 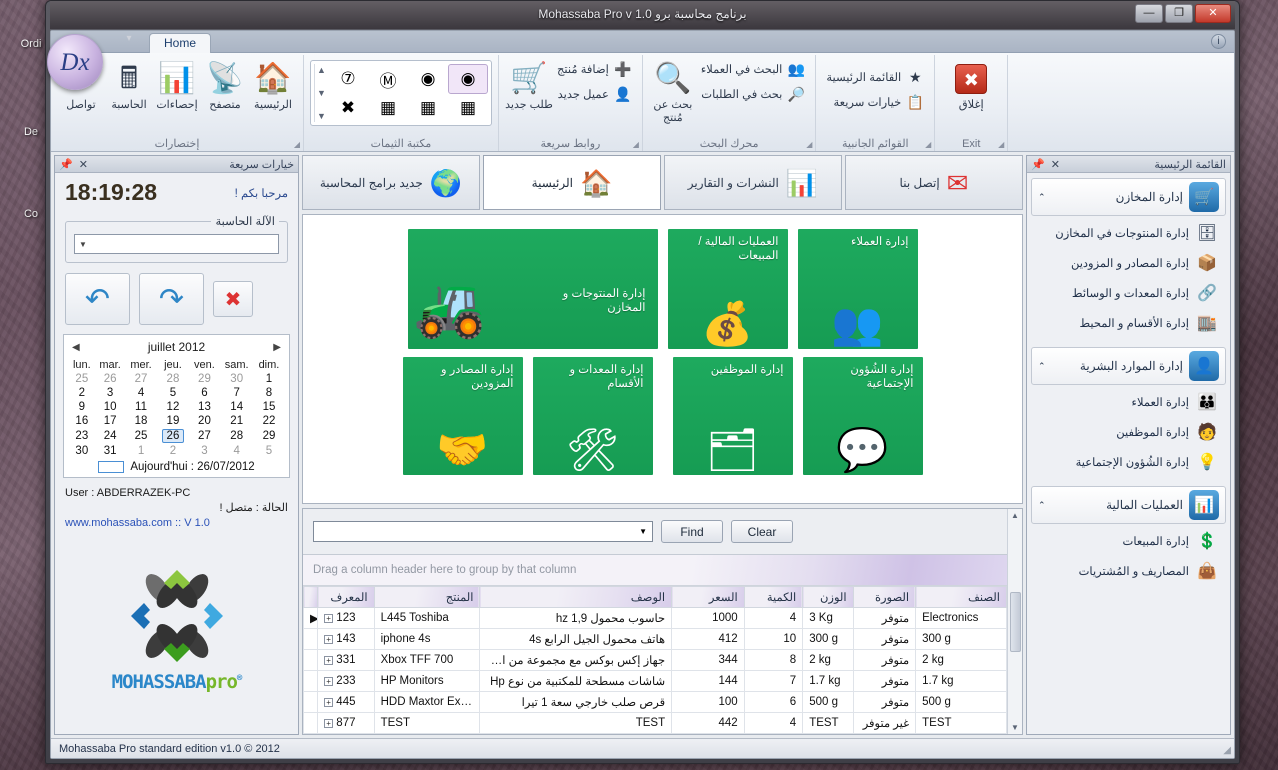 What do you see at coordinates (762, 532) in the screenshot?
I see `clear-button: Clear` at bounding box center [762, 532].